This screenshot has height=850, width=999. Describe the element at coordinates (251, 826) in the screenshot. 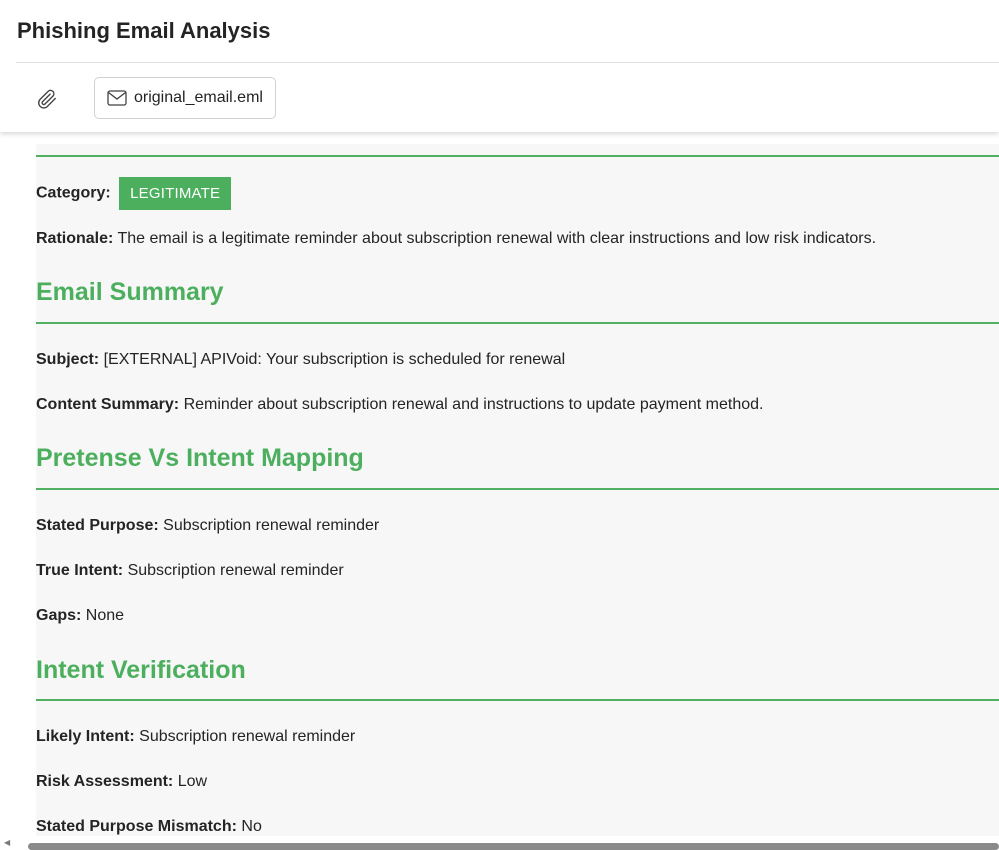

I see `purpose-mismatch-value: No` at that location.